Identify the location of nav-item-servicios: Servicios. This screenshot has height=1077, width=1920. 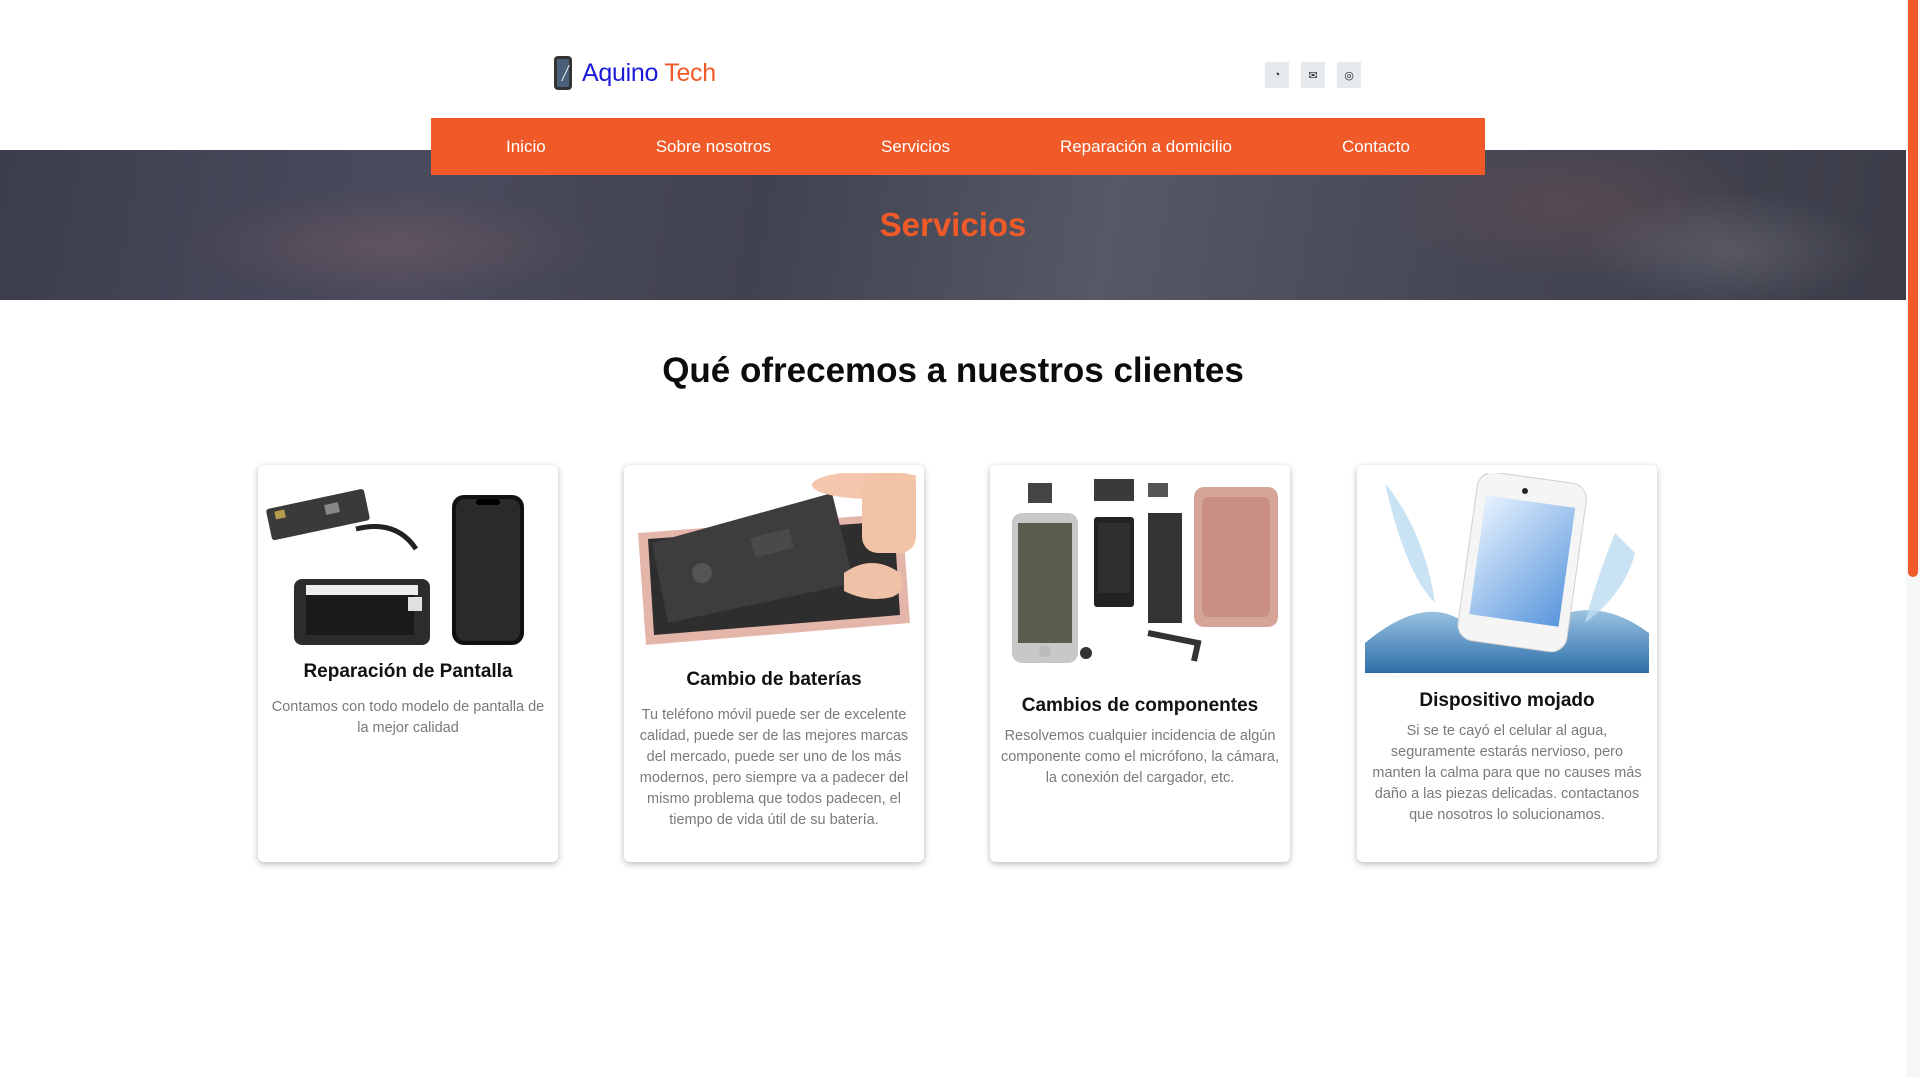
(915, 147).